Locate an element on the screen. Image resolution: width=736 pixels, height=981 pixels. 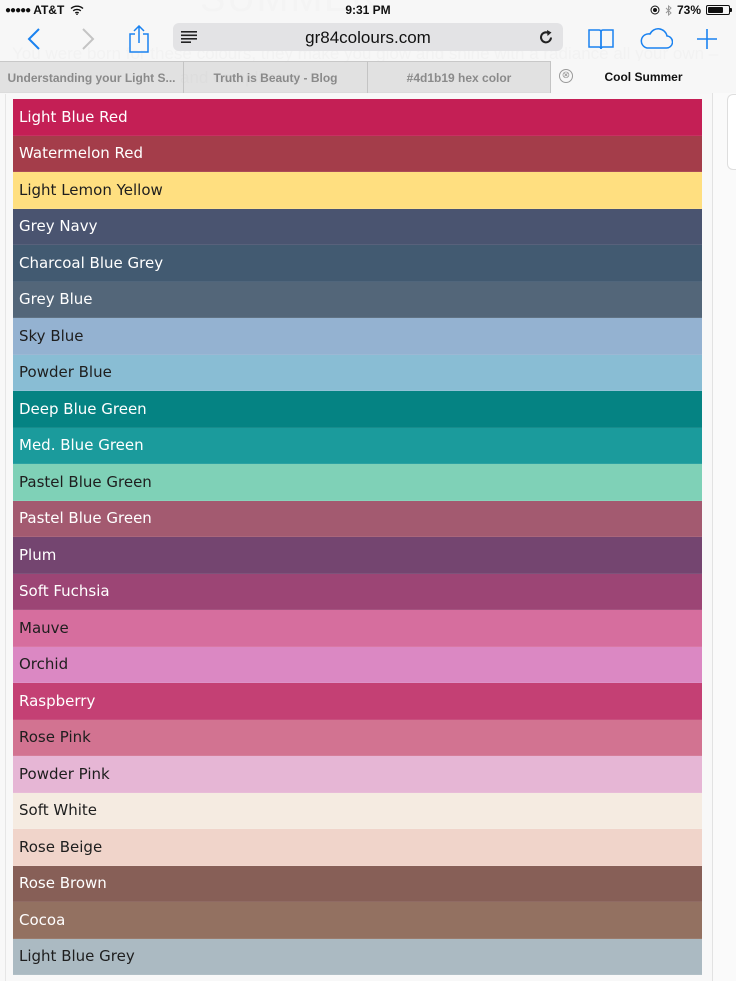
color-swatch-row: Raspberry is located at coordinates (357, 701).